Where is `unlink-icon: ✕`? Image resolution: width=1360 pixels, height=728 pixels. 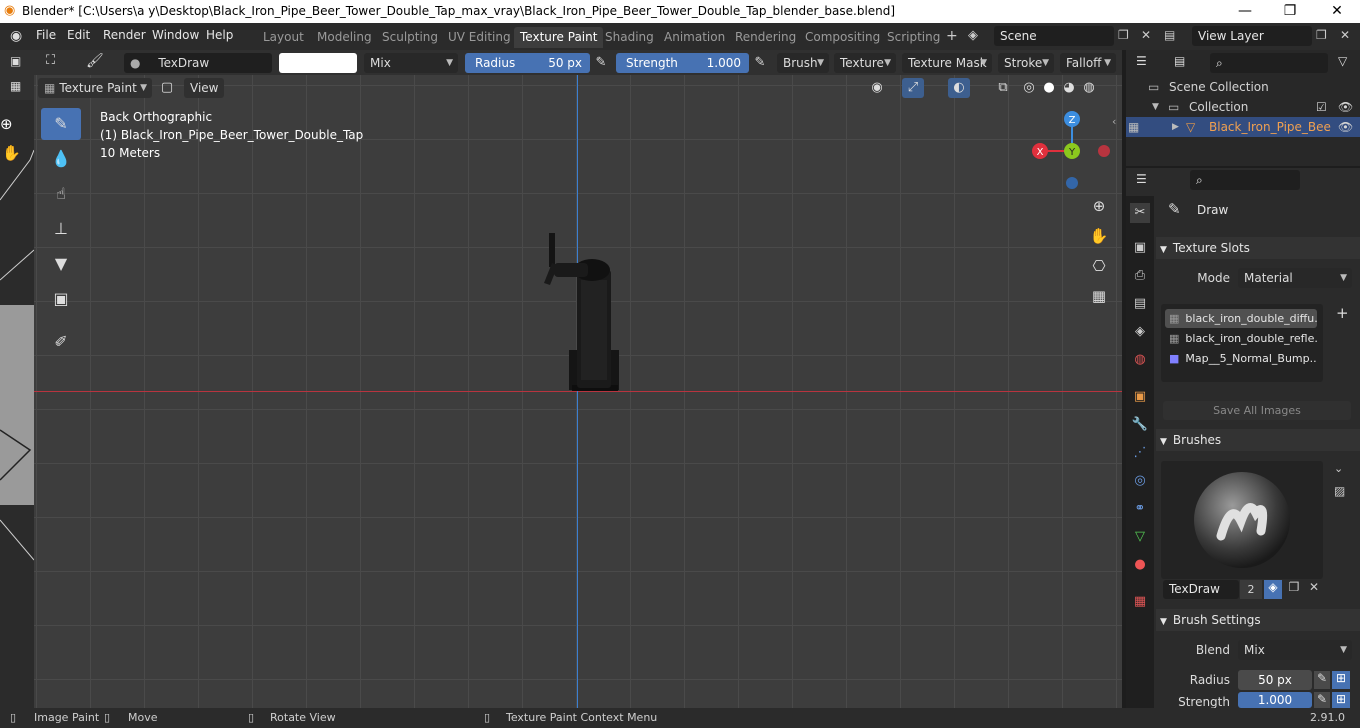
unlink-icon: ✕ is located at coordinates (1314, 589).